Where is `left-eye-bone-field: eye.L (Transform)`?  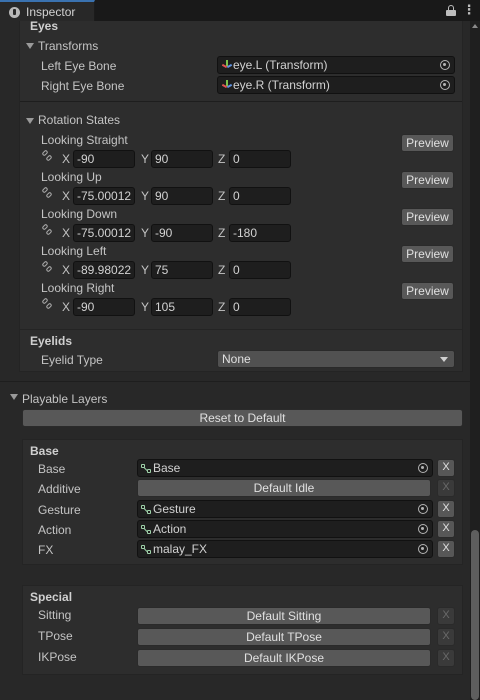
left-eye-bone-field: eye.L (Transform) is located at coordinates (336, 65).